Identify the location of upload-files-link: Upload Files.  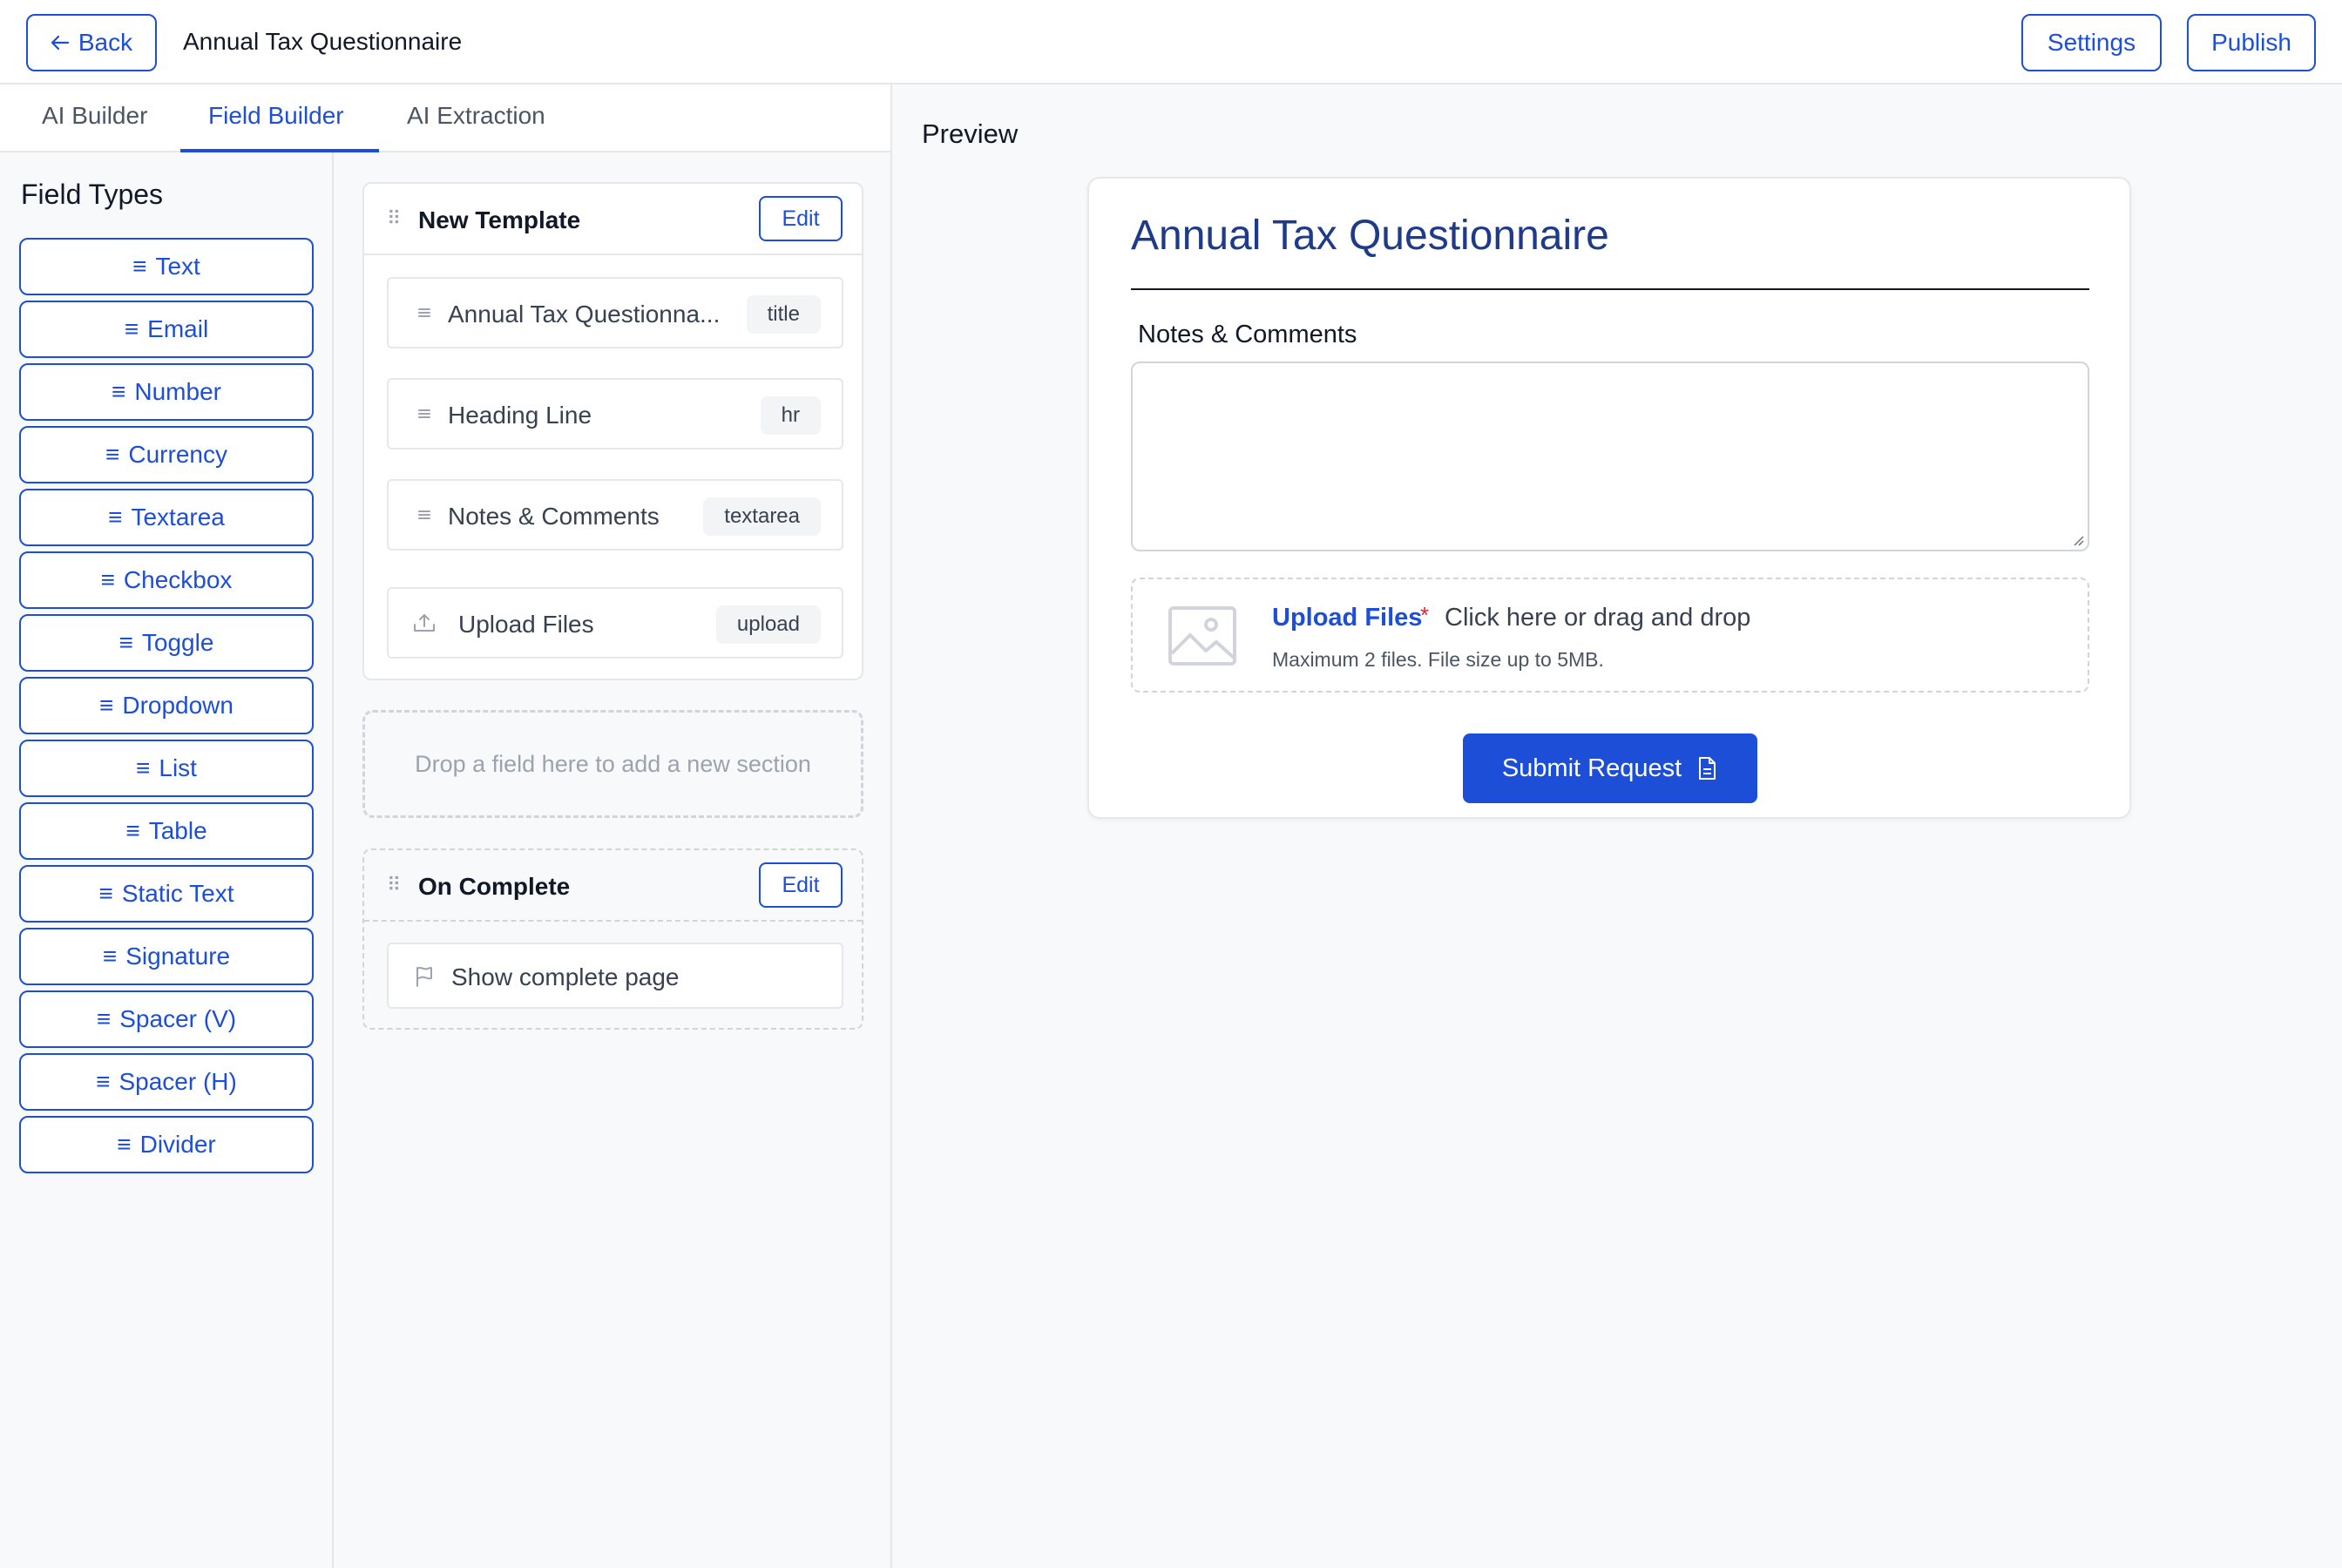
(1347, 618).